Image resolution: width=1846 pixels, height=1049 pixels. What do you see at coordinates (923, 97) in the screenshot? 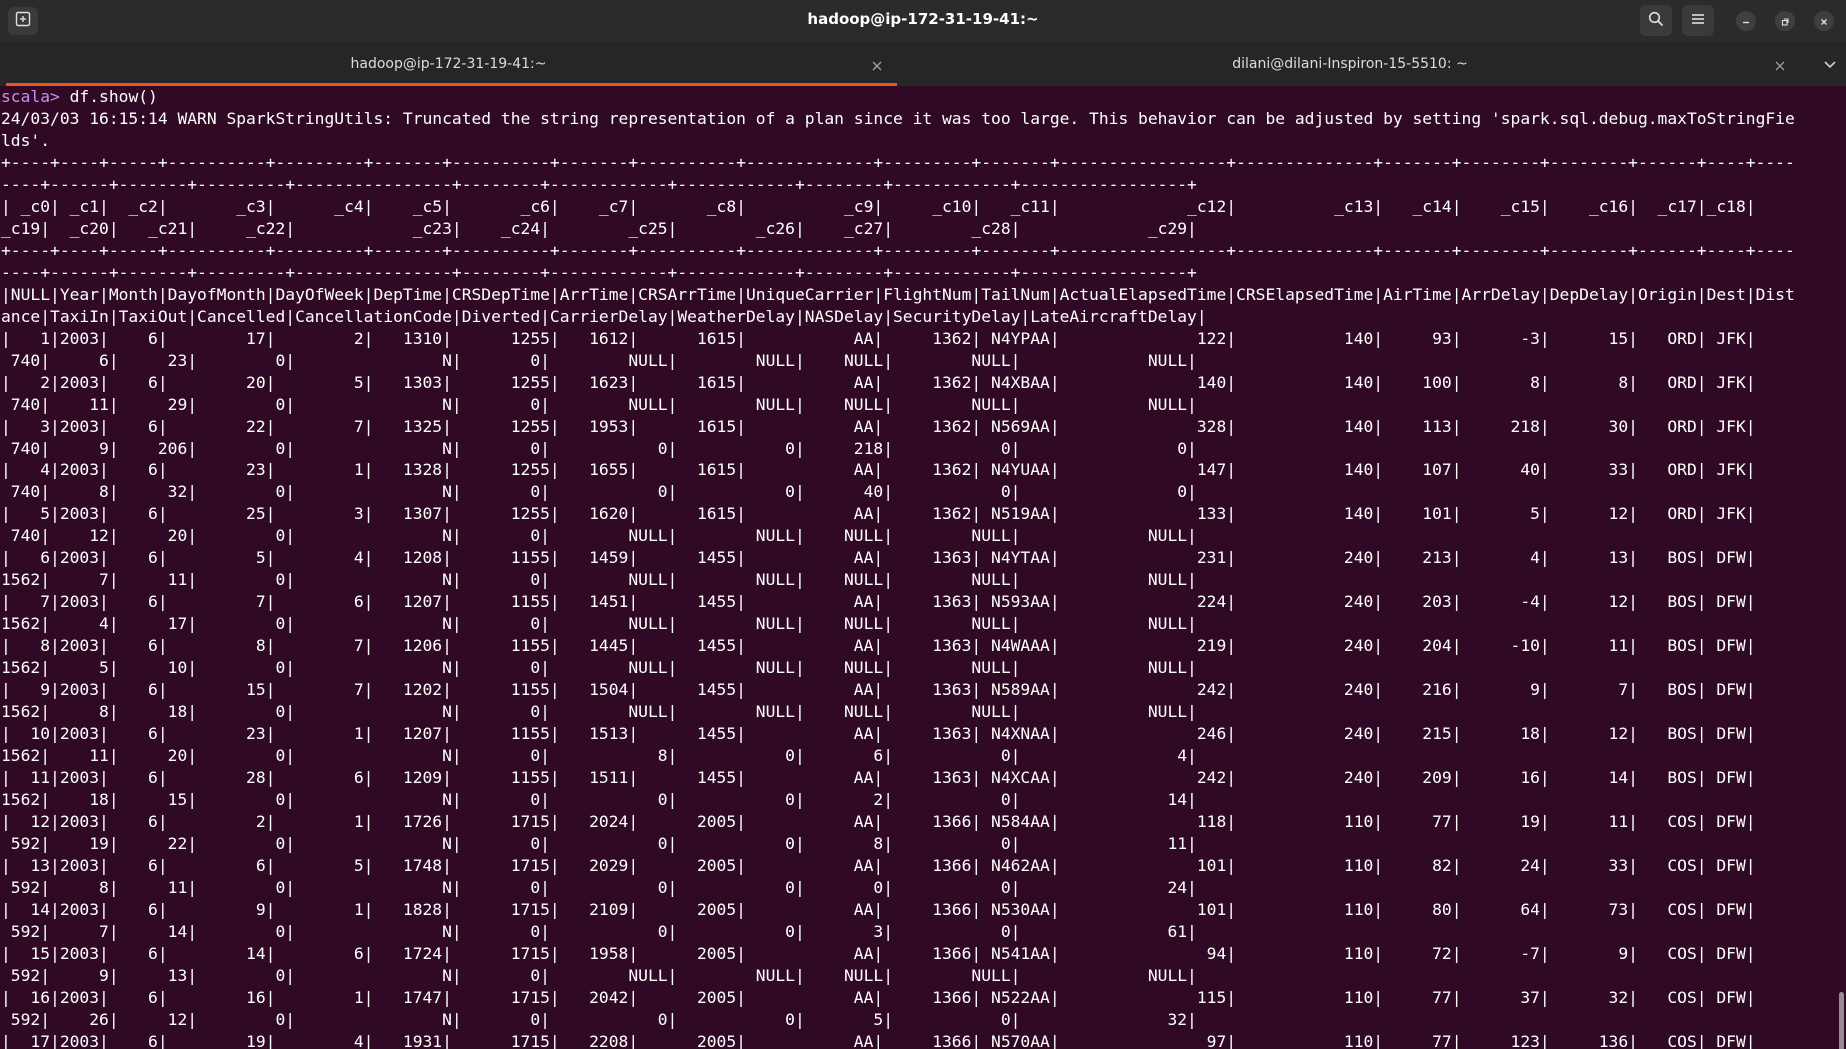
I see `prompt-line: scala> df.show()` at bounding box center [923, 97].